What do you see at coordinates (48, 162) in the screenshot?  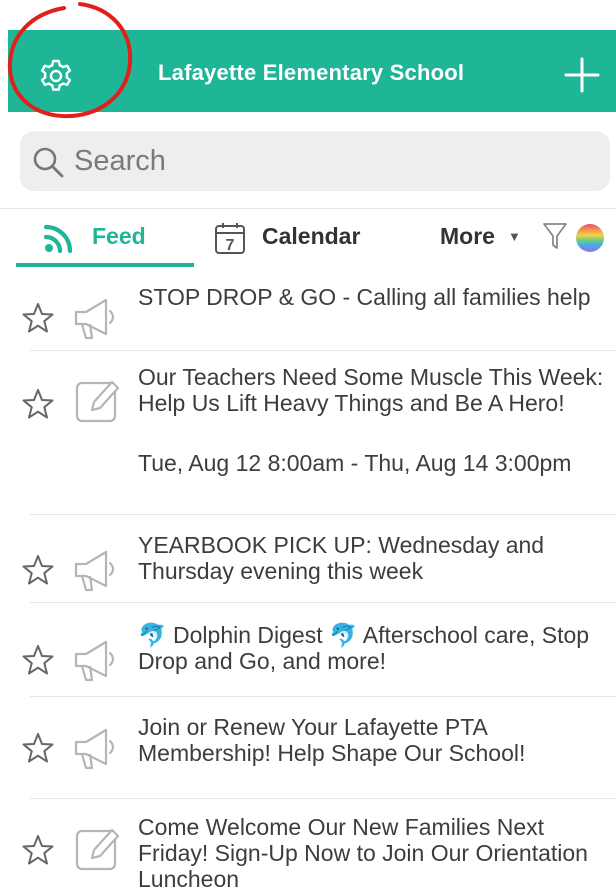 I see `search-icon` at bounding box center [48, 162].